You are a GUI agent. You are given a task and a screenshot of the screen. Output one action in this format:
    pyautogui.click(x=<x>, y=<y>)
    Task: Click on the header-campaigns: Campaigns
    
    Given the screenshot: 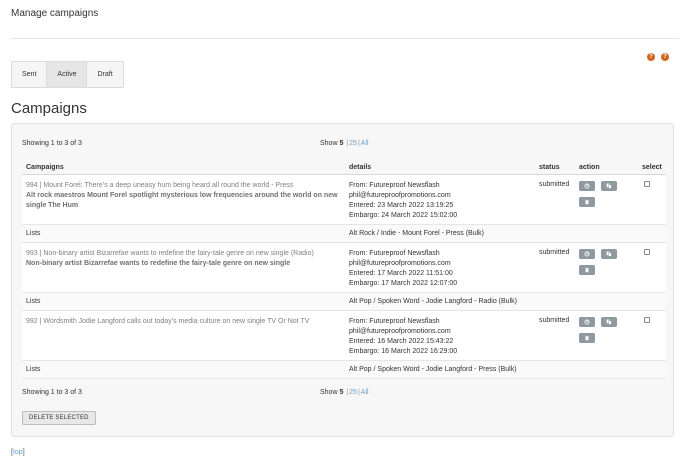 What is the action you would take?
    pyautogui.click(x=45, y=167)
    